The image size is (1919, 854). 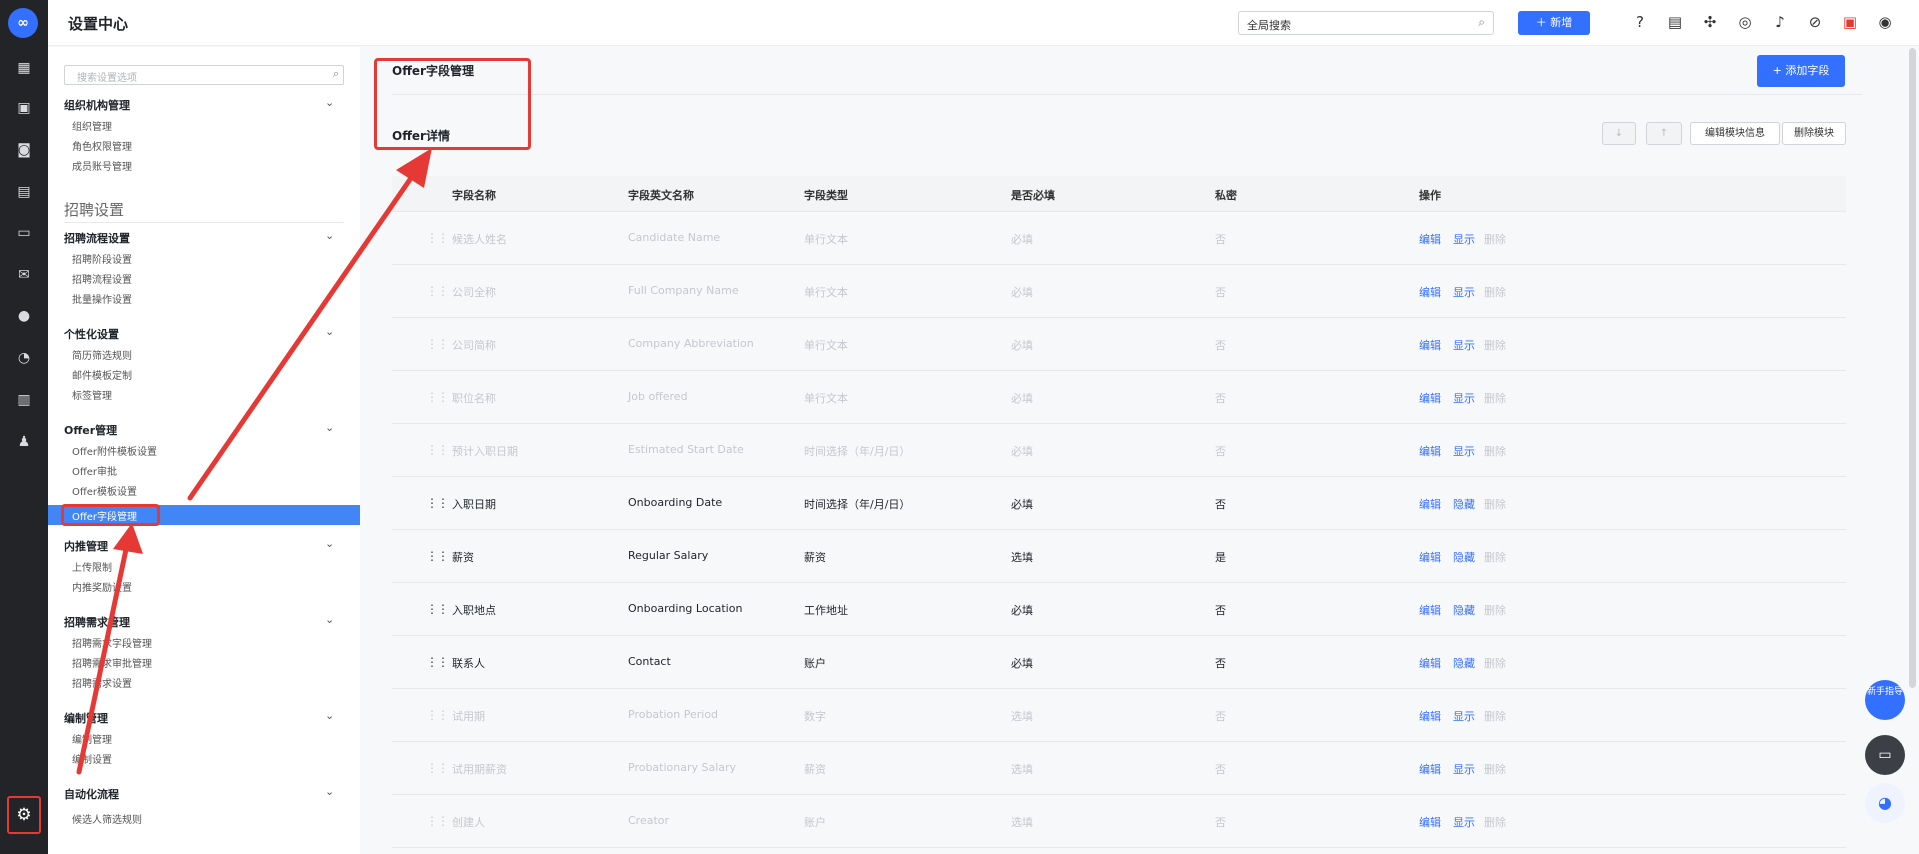 I want to click on nav-item-batch: 批量操作设置, so click(x=102, y=298).